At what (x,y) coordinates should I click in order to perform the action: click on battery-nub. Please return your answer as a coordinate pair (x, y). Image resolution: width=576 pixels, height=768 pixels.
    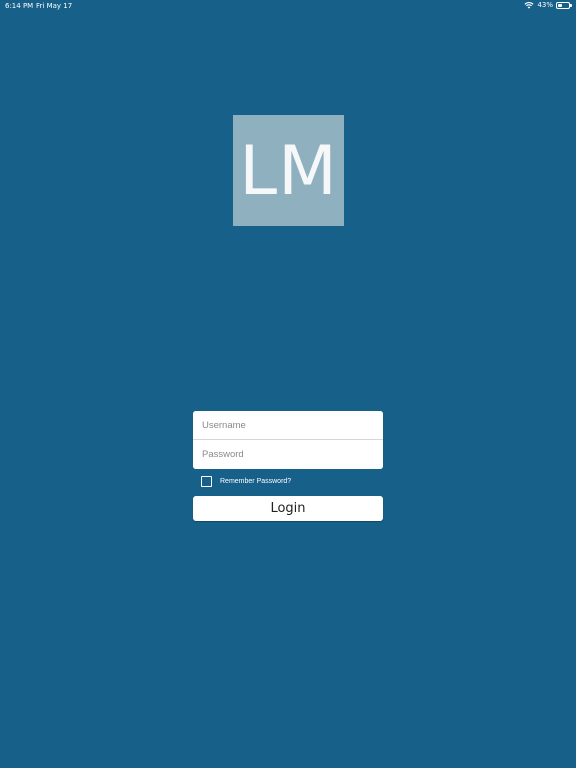
    Looking at the image, I should click on (571, 5).